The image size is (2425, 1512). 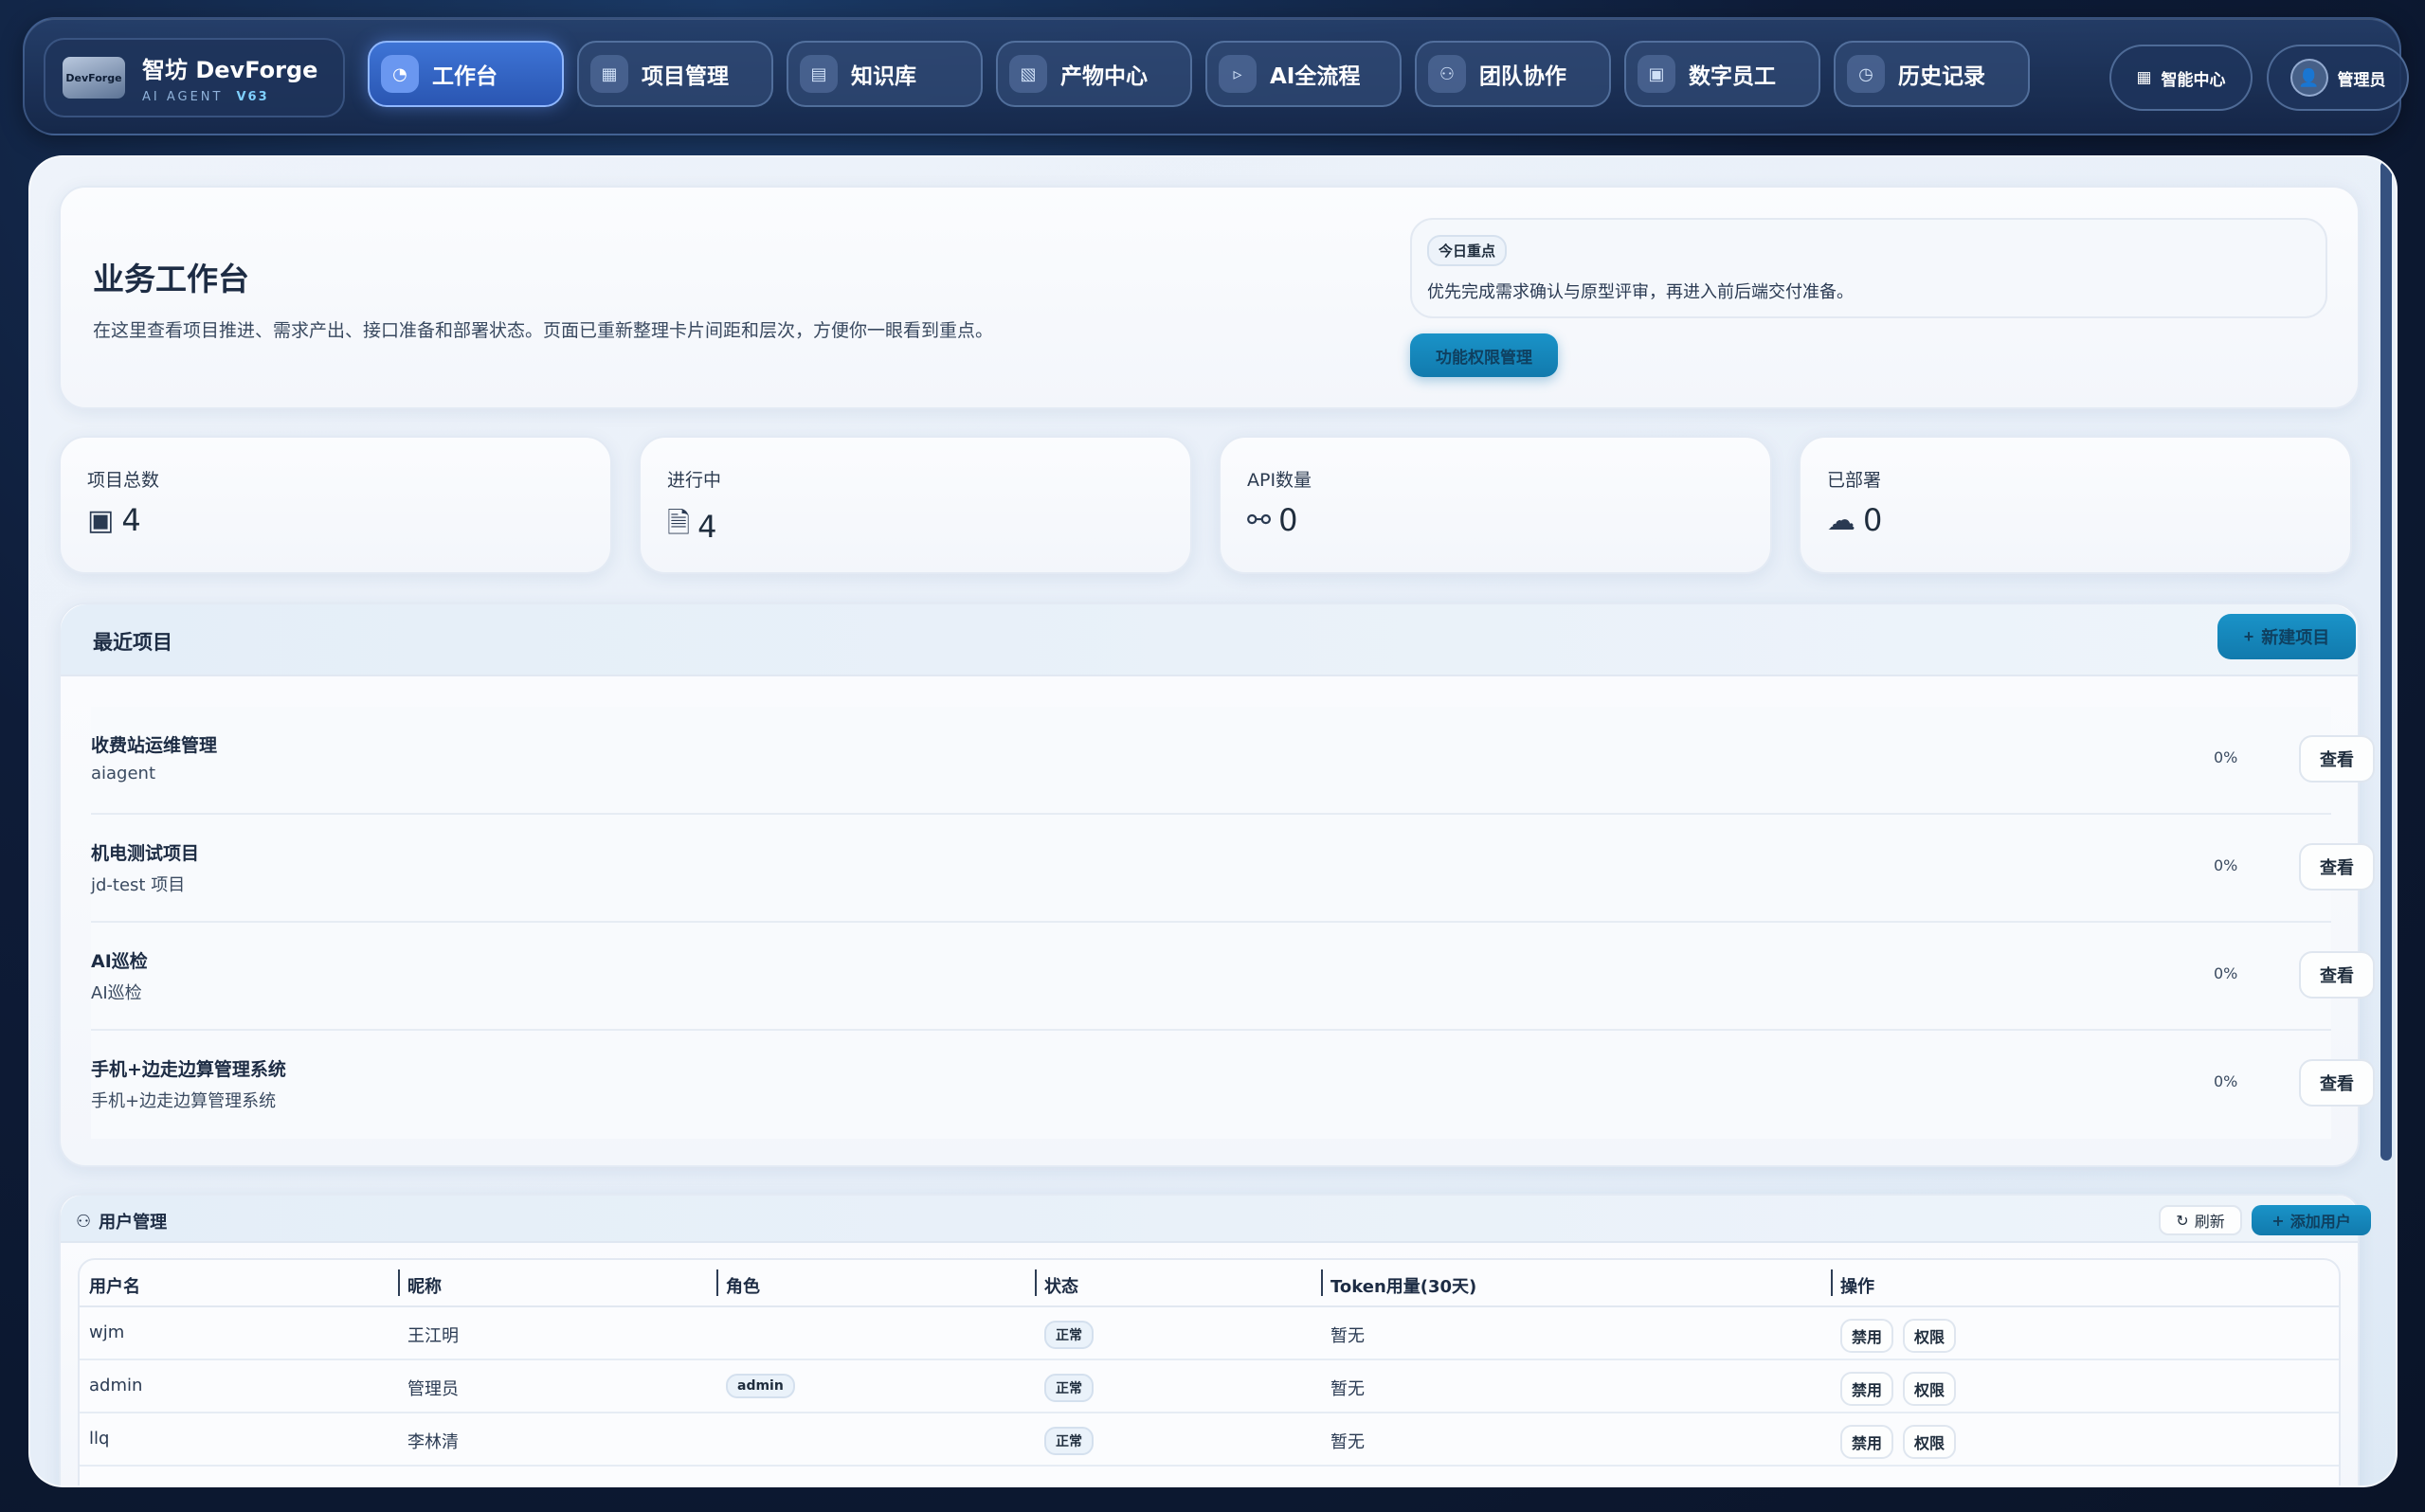 I want to click on stat-card: 已部署 ☁ 0, so click(x=2075, y=505).